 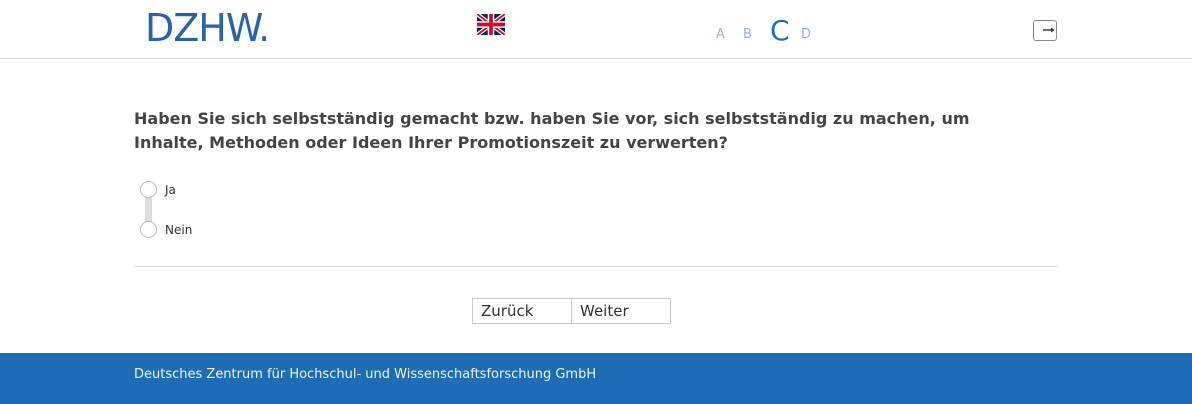 What do you see at coordinates (1049, 30) in the screenshot?
I see `logout-arrow-icon` at bounding box center [1049, 30].